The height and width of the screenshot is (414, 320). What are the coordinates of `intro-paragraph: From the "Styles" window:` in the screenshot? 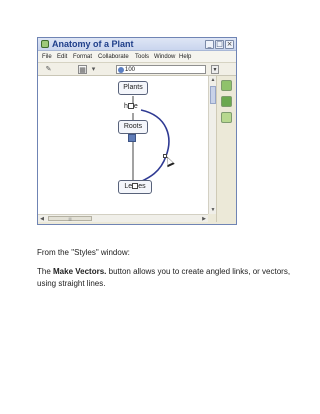 It's located at (83, 252).